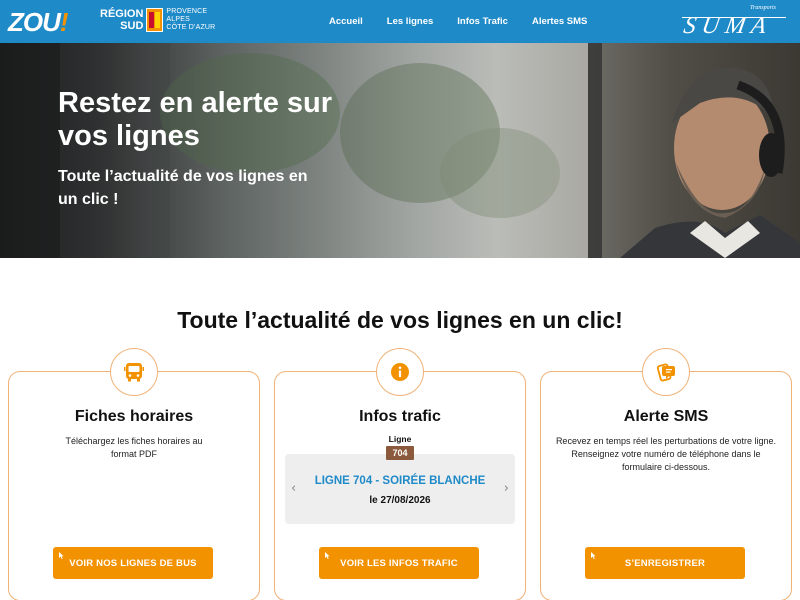  Describe the element at coordinates (400, 372) in the screenshot. I see `info-icon` at that location.